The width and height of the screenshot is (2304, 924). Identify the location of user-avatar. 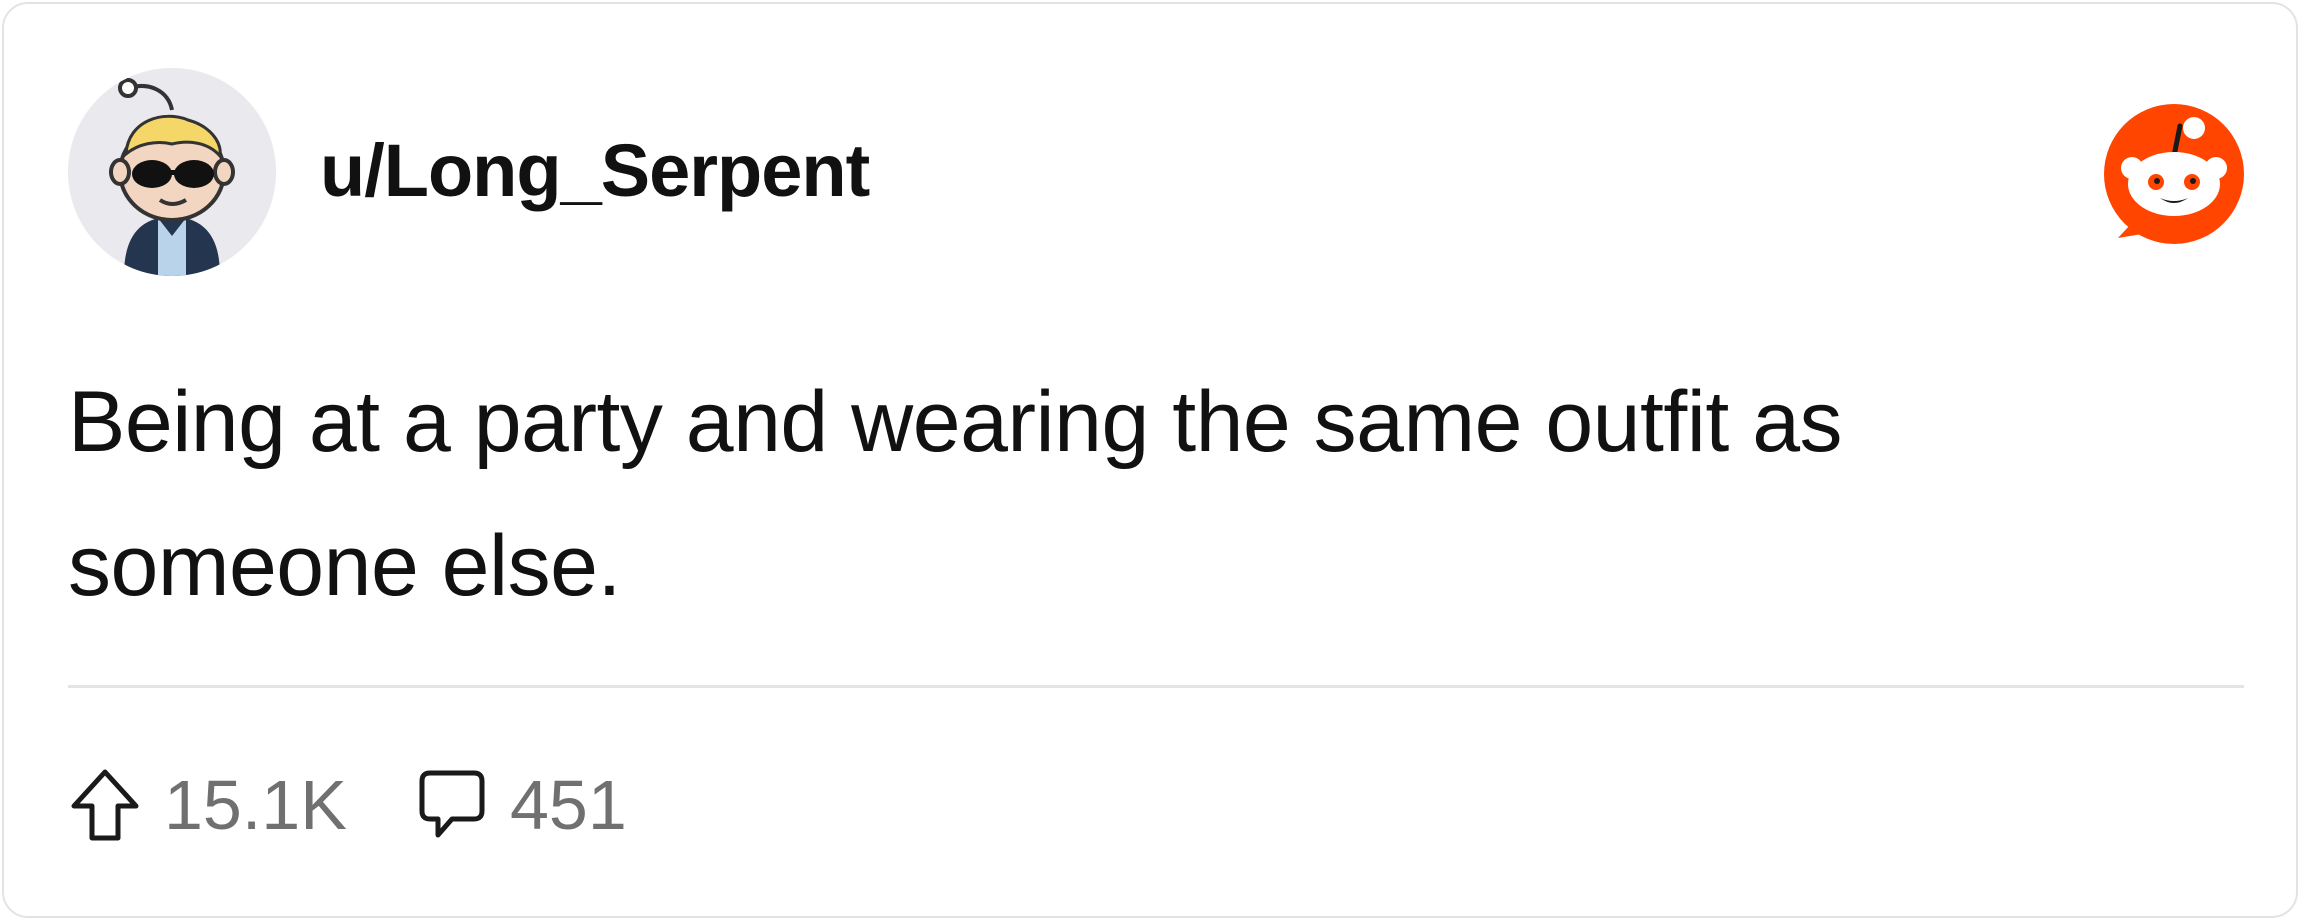
(172, 172).